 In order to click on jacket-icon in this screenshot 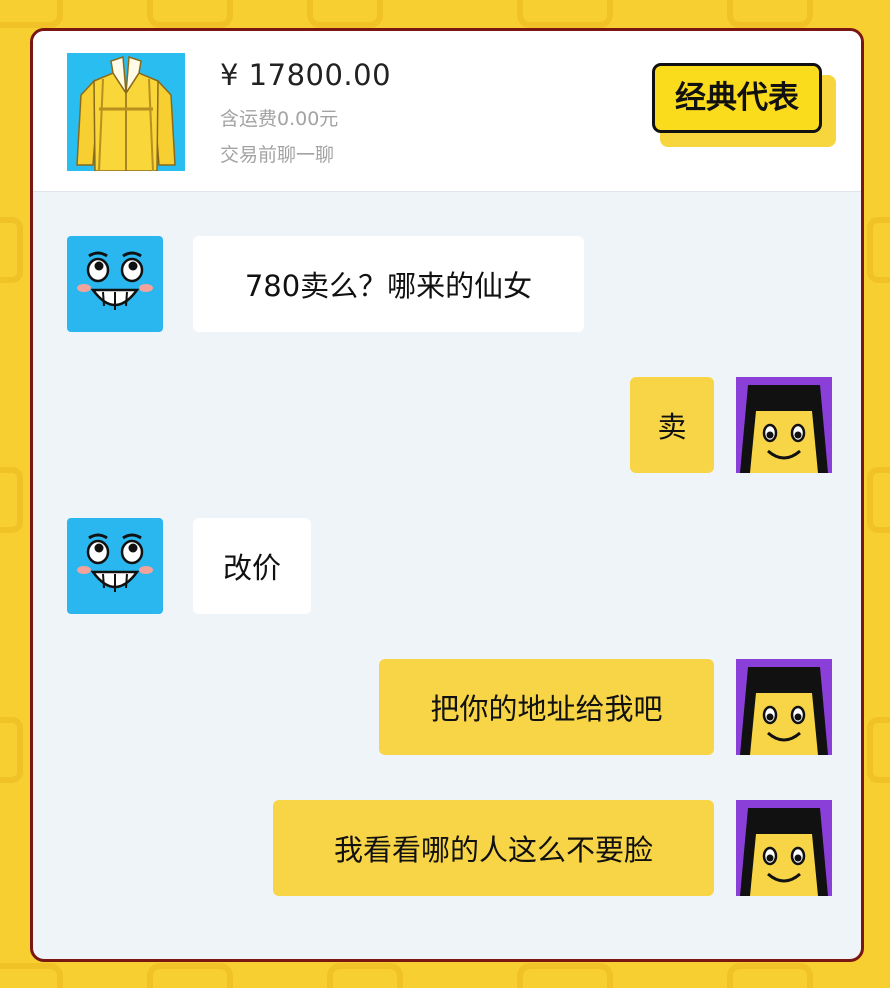, I will do `click(126, 113)`.